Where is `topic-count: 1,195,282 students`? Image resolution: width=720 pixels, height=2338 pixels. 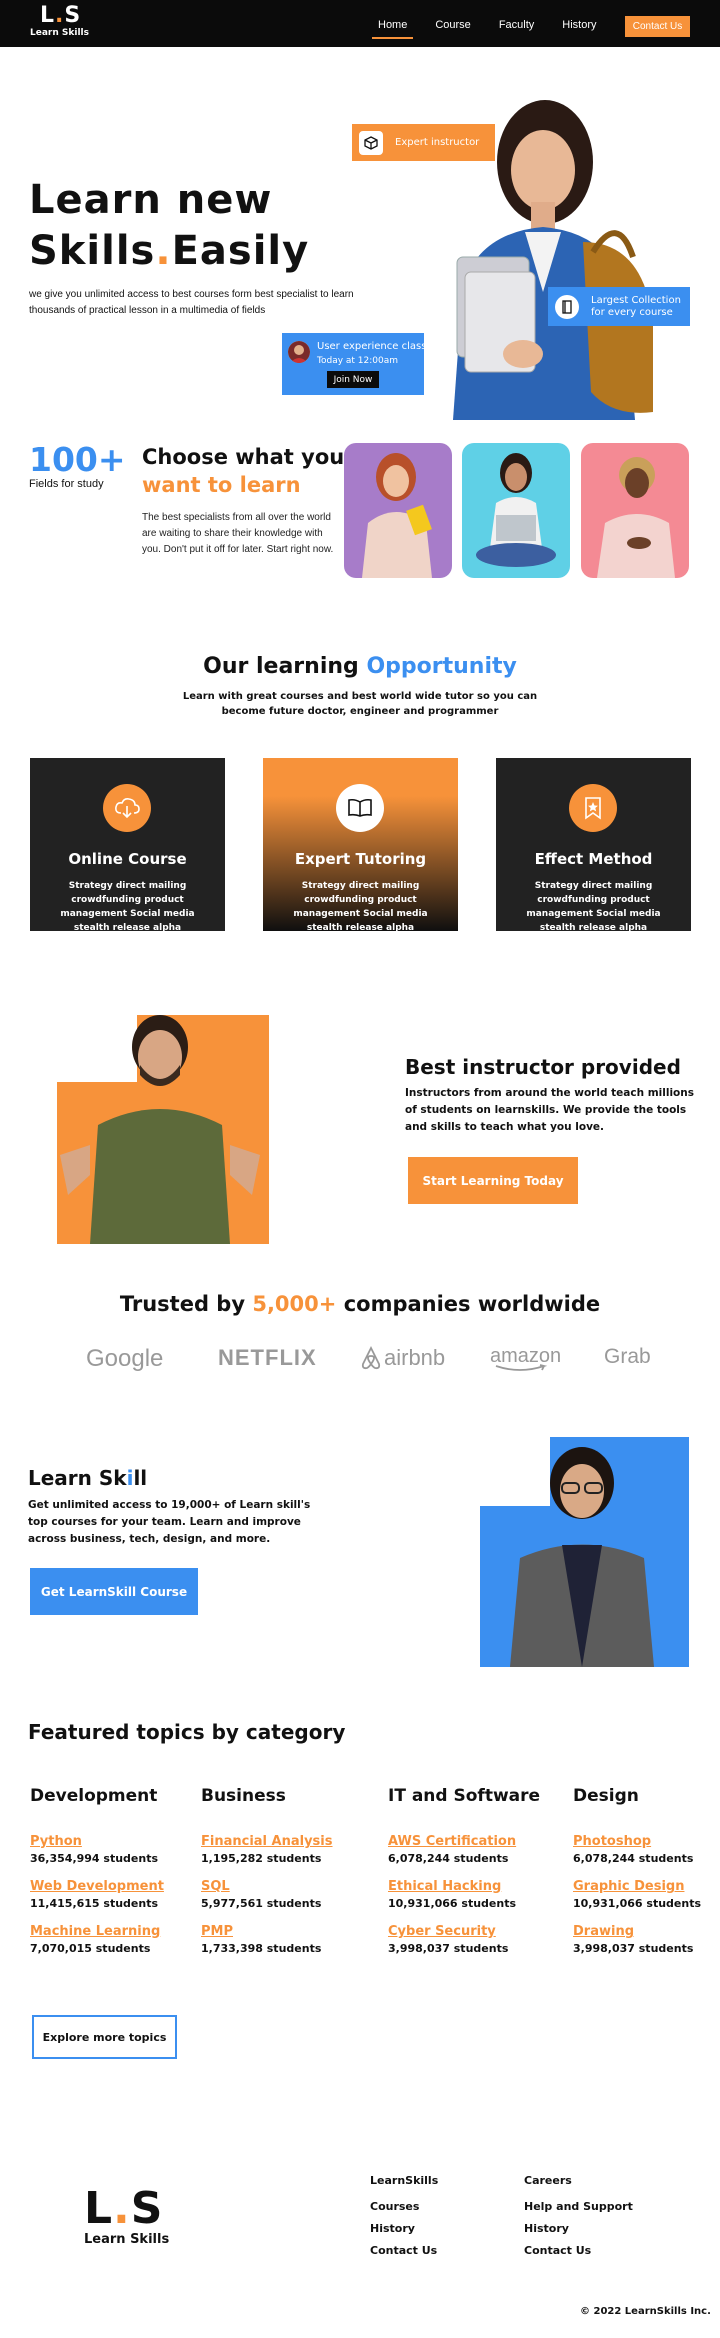 topic-count: 1,195,282 students is located at coordinates (261, 1858).